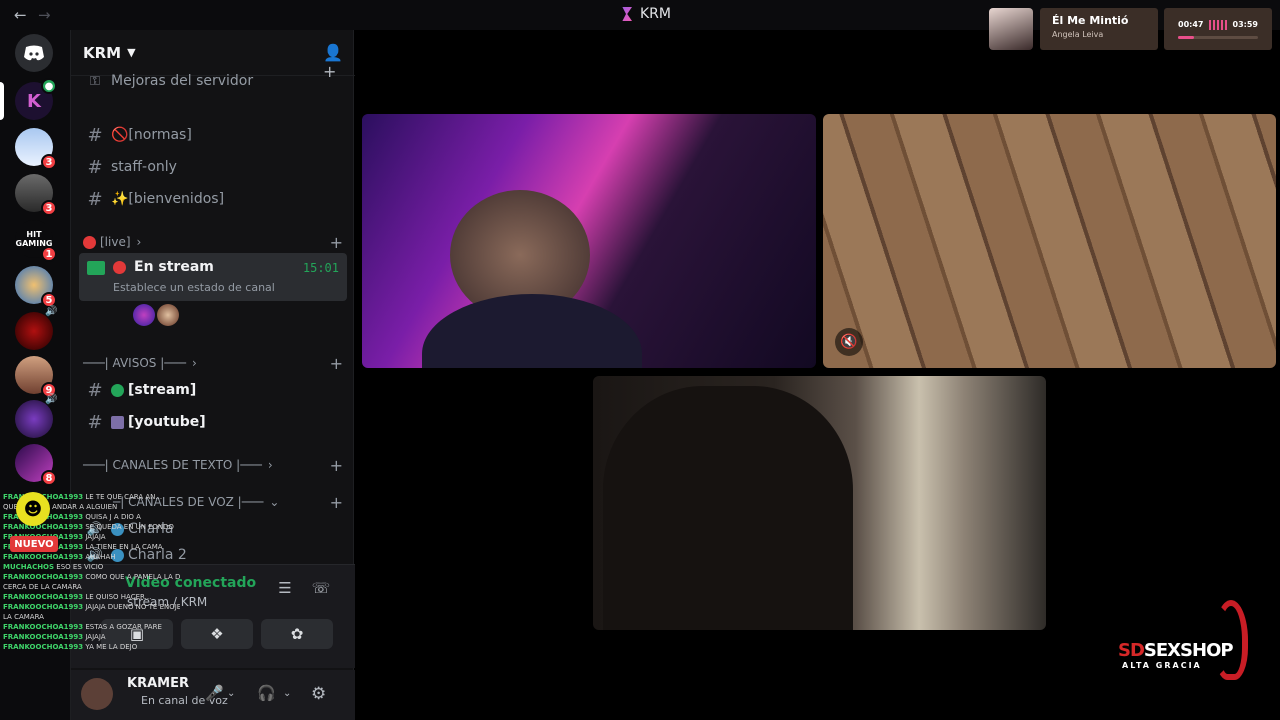 Image resolution: width=1280 pixels, height=720 pixels. Describe the element at coordinates (36, 416) in the screenshot. I see `server-9: 🔊` at that location.